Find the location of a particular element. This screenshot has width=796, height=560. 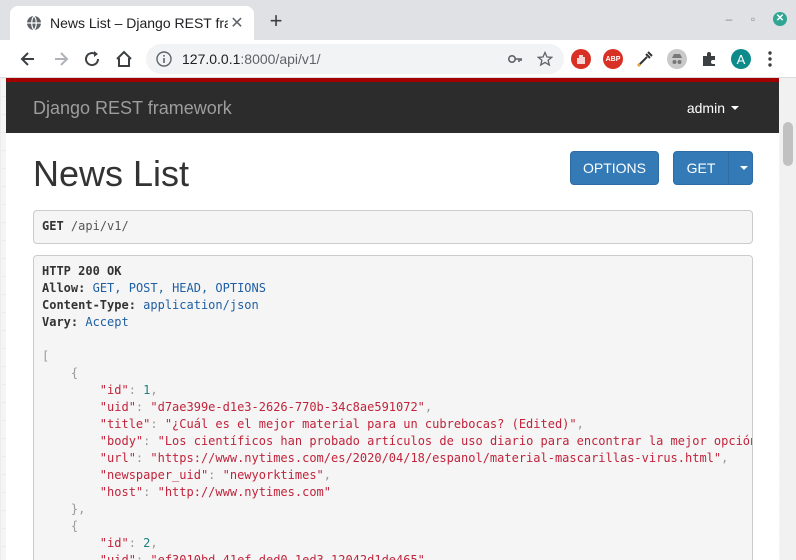

browser-toolbar: 127.0.0.1:8000/api/v1/ ABP A is located at coordinates (398, 59).